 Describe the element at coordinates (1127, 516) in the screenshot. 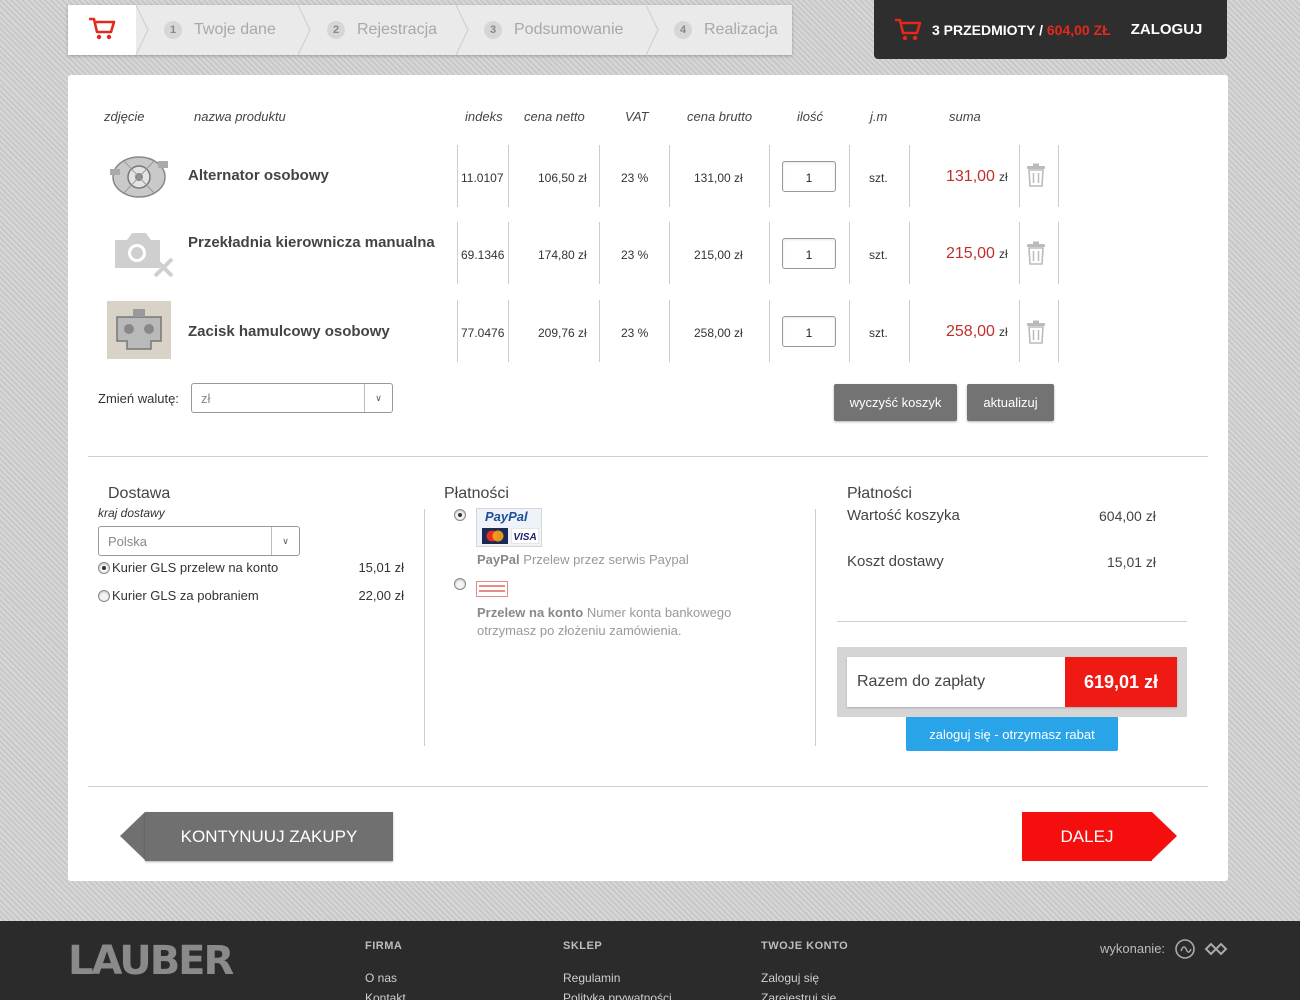

I see `cart-value: 604,00 zł` at that location.